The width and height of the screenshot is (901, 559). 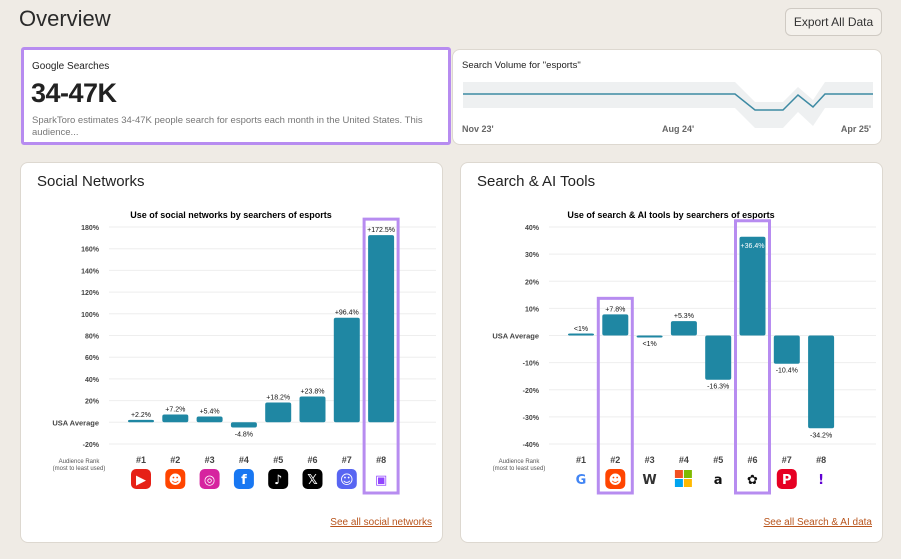 I want to click on y-tick-label: -30%, so click(x=531, y=418).